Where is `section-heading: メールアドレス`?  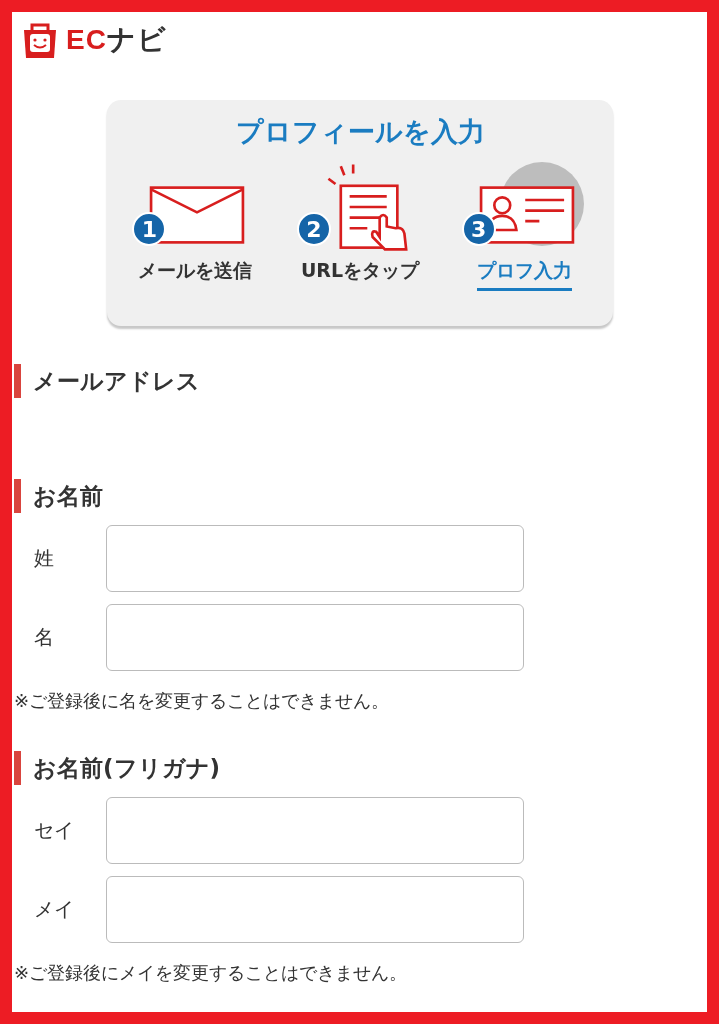 section-heading: メールアドレス is located at coordinates (360, 381).